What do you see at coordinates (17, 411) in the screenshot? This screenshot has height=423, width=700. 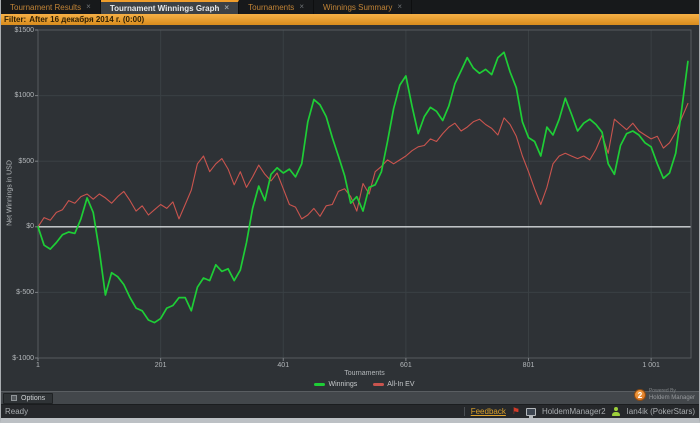 I see `status-text: Ready` at bounding box center [17, 411].